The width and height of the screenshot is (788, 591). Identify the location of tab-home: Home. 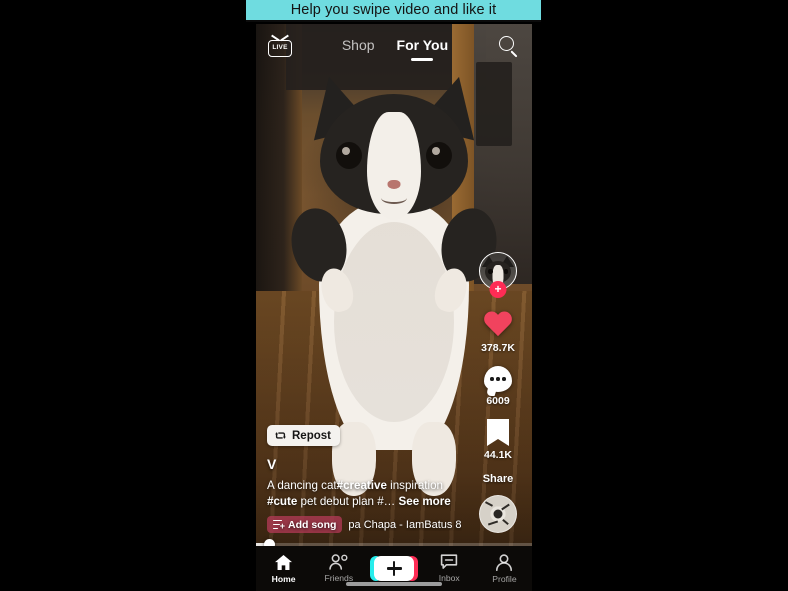
(283, 569).